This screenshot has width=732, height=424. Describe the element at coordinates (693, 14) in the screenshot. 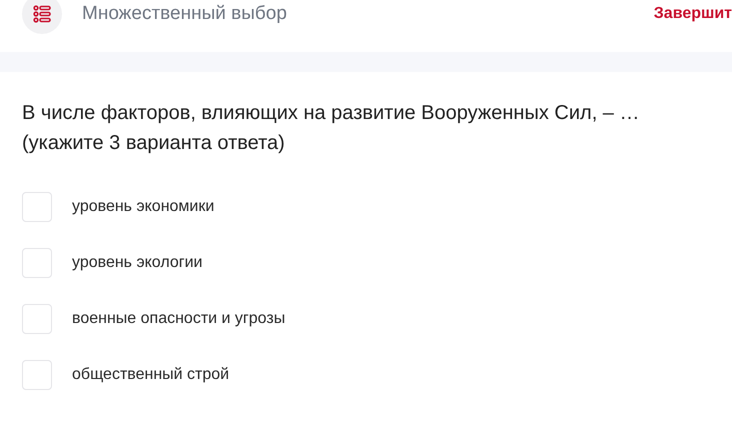

I see `finish-button: Завершит` at that location.